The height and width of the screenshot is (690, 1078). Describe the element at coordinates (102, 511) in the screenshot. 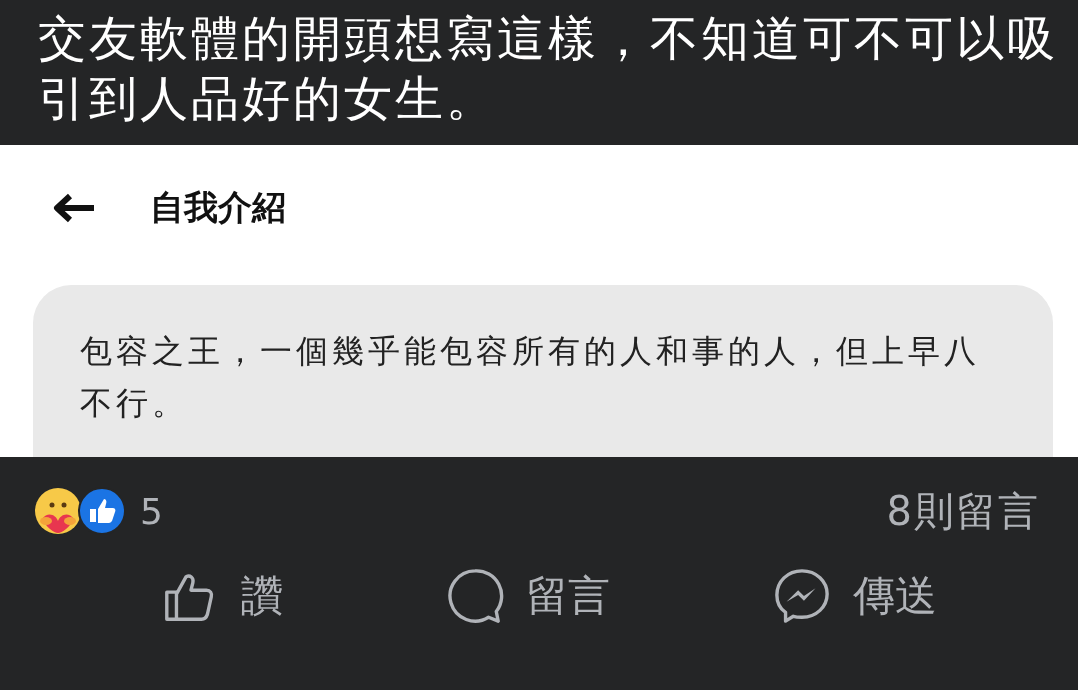

I see `like-badge-icon` at that location.